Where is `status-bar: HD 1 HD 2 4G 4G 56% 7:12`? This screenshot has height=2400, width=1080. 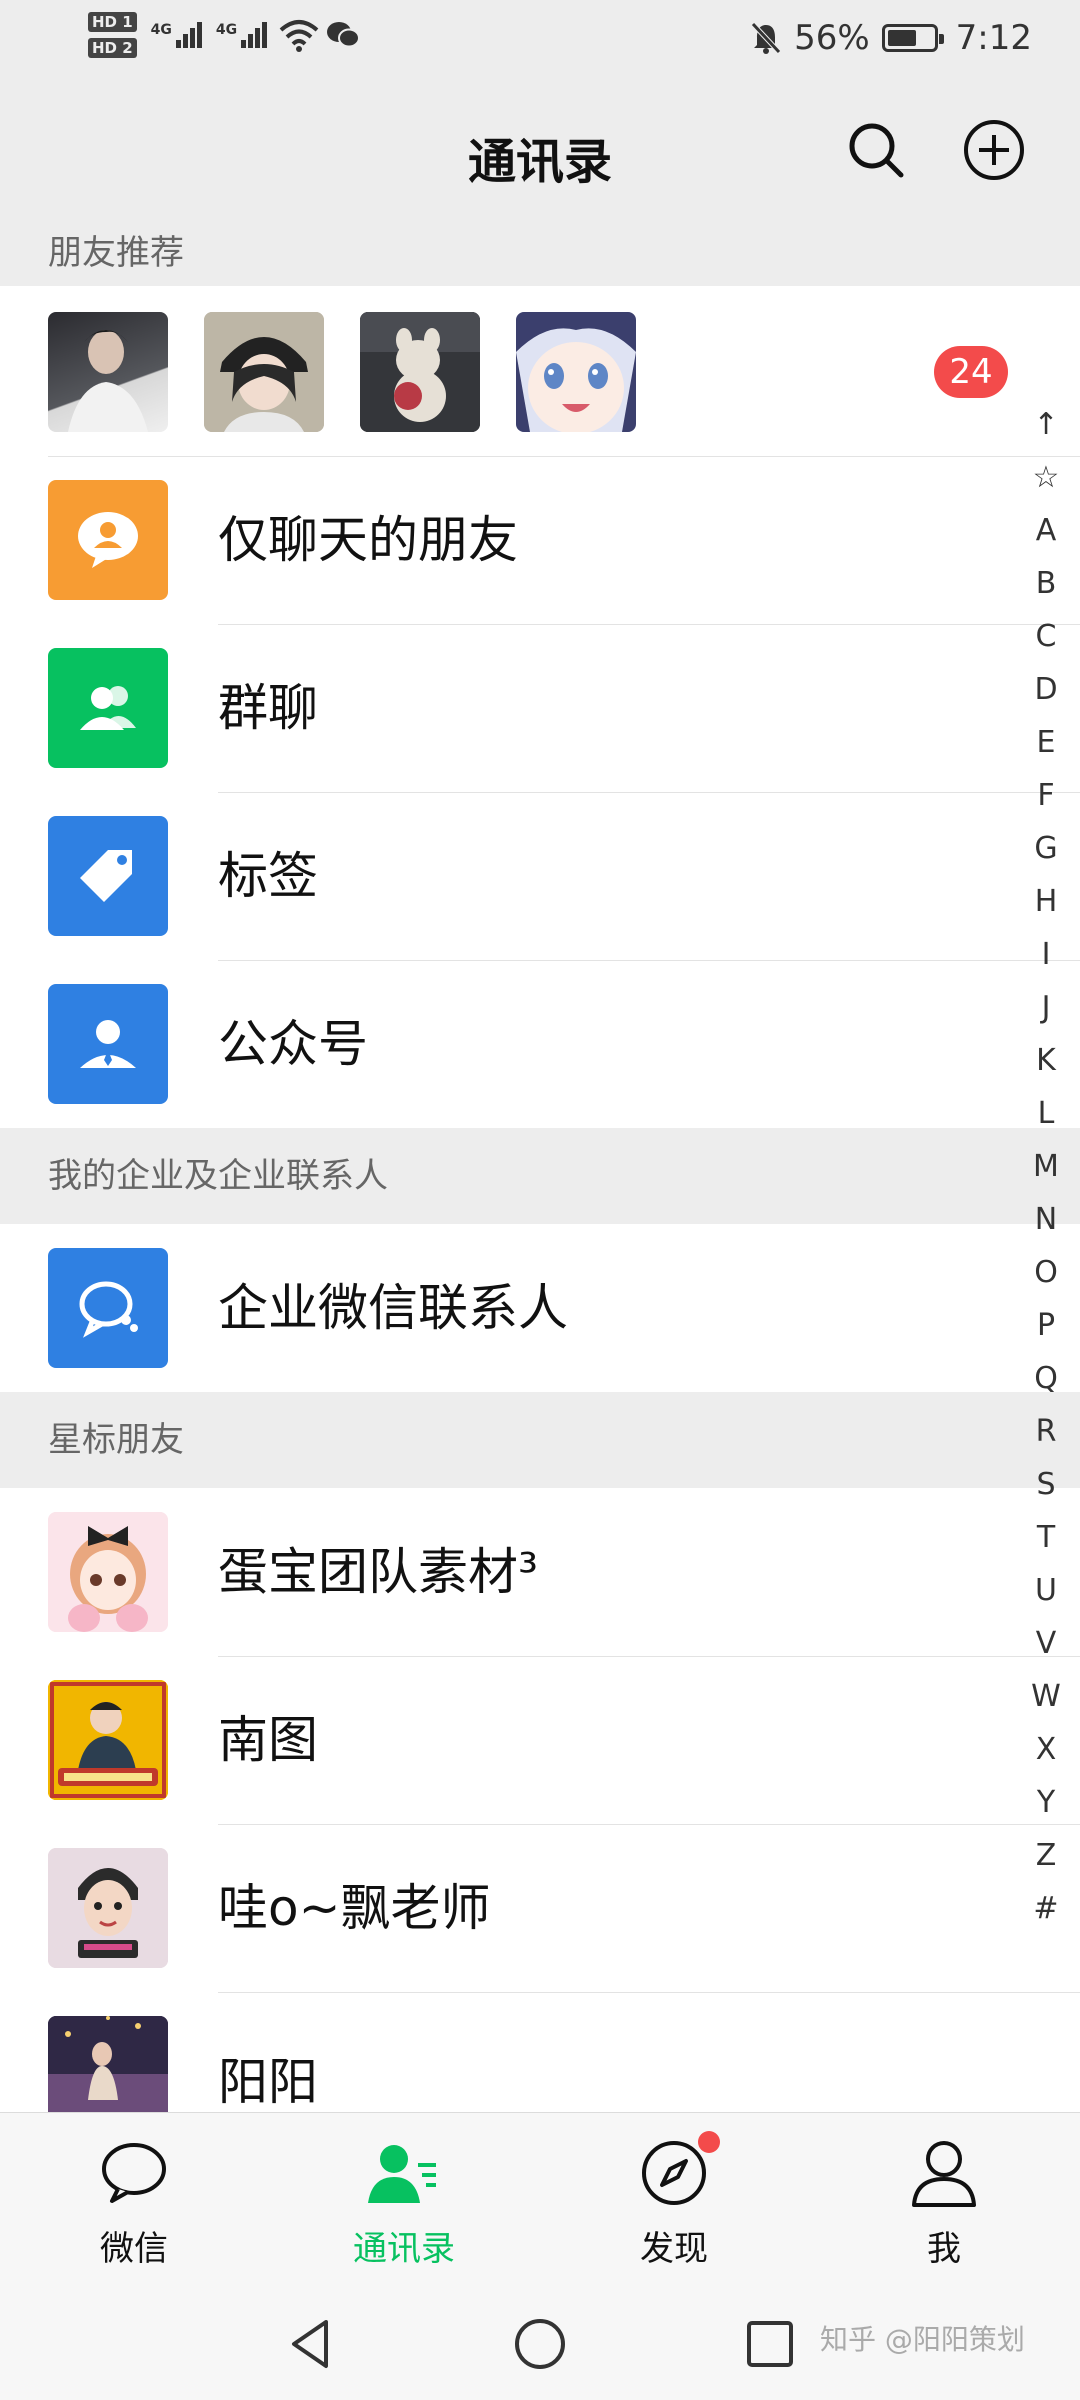 status-bar: HD 1 HD 2 4G 4G 56% 7:12 is located at coordinates (540, 40).